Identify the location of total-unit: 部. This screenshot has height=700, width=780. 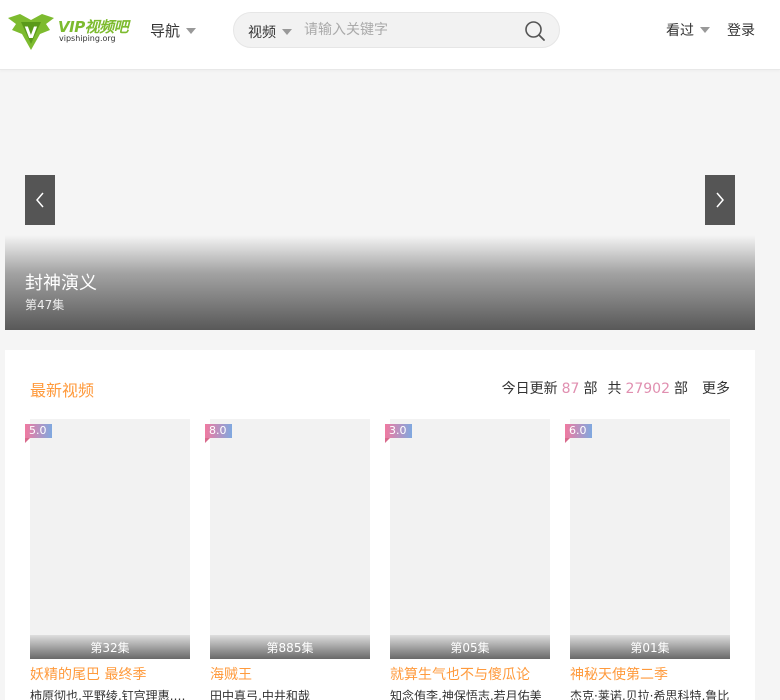
(681, 389).